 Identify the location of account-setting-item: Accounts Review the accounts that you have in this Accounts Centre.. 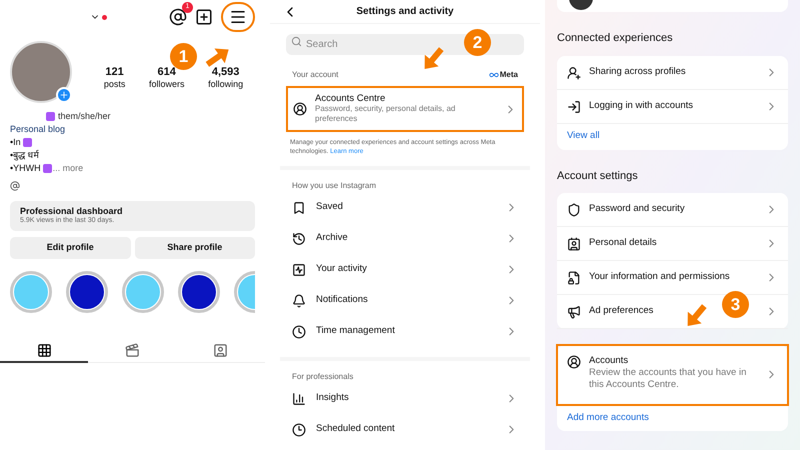
(672, 375).